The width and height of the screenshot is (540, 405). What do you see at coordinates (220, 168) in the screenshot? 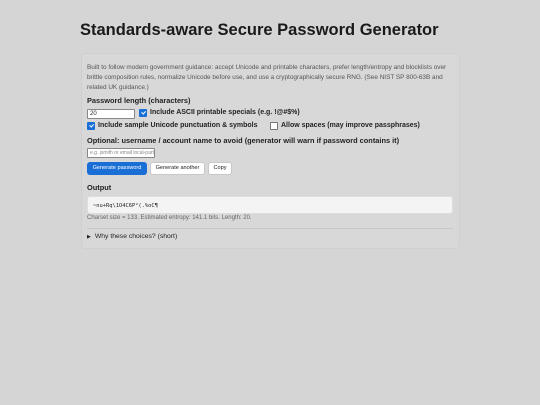
I see `copy-button: Copy` at bounding box center [220, 168].